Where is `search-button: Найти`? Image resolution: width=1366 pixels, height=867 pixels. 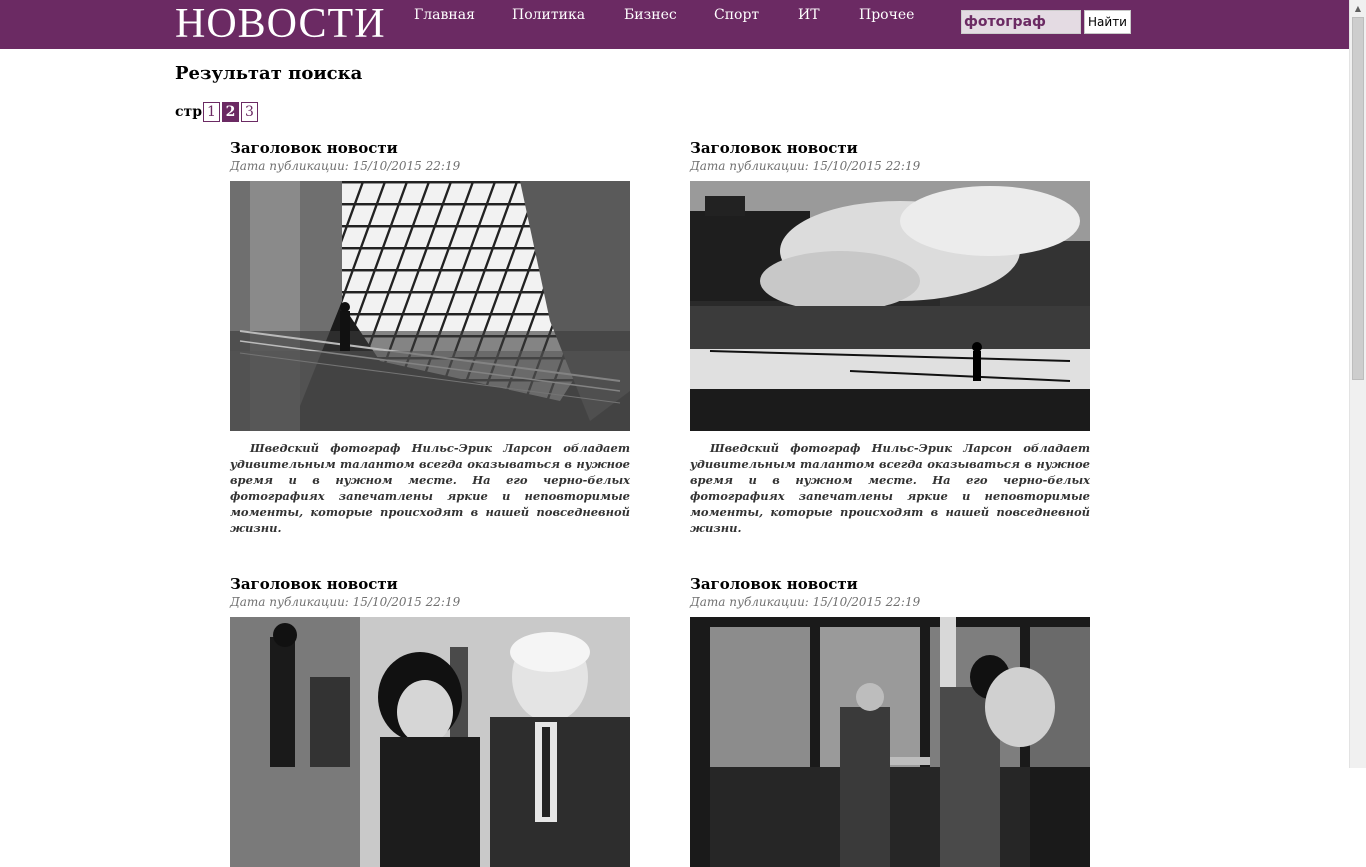
search-button: Найти is located at coordinates (1107, 22).